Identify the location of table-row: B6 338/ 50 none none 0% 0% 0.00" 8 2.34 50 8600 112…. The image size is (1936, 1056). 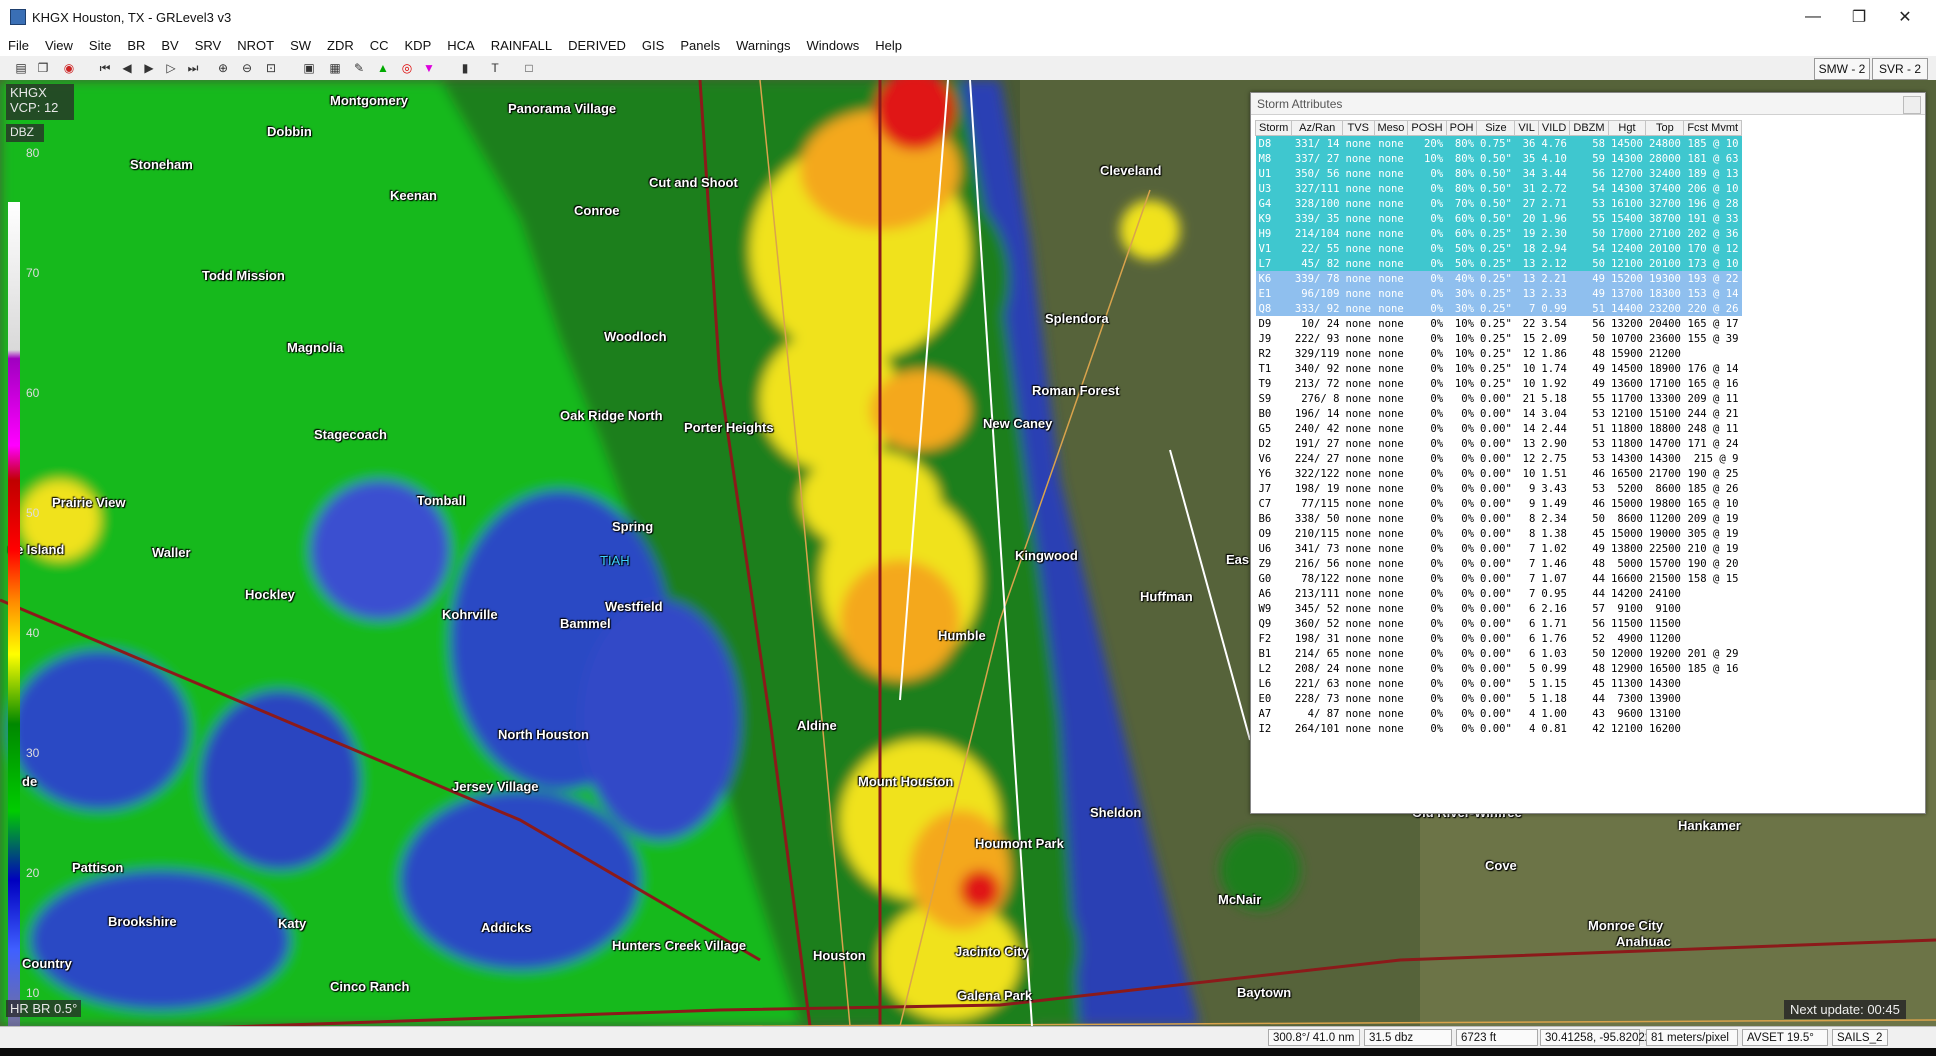
(1499, 518).